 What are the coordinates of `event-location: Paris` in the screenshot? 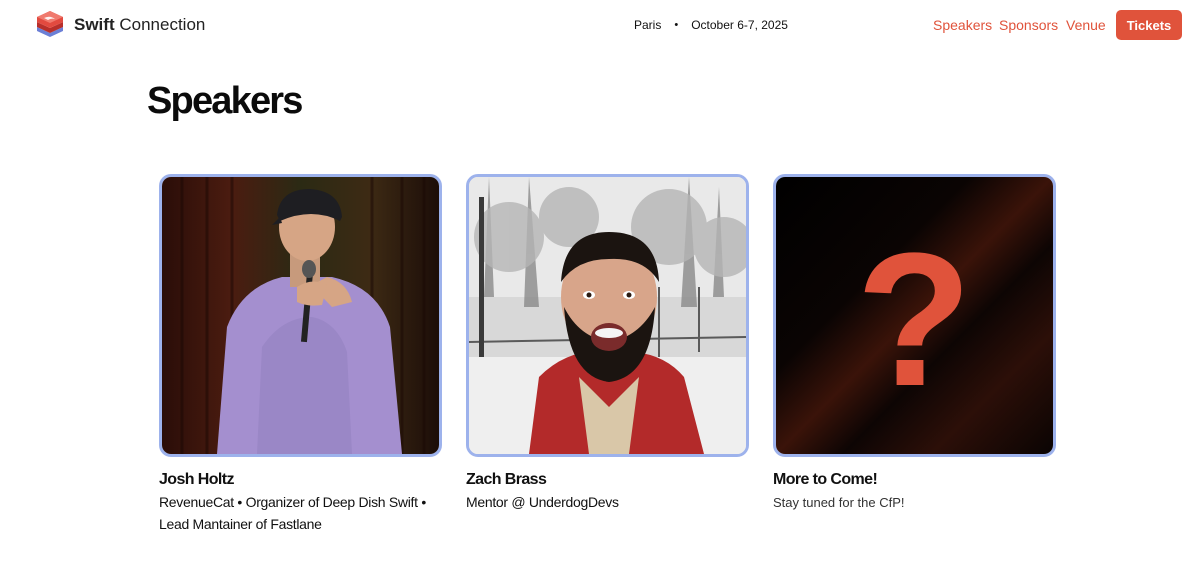 It's located at (648, 25).